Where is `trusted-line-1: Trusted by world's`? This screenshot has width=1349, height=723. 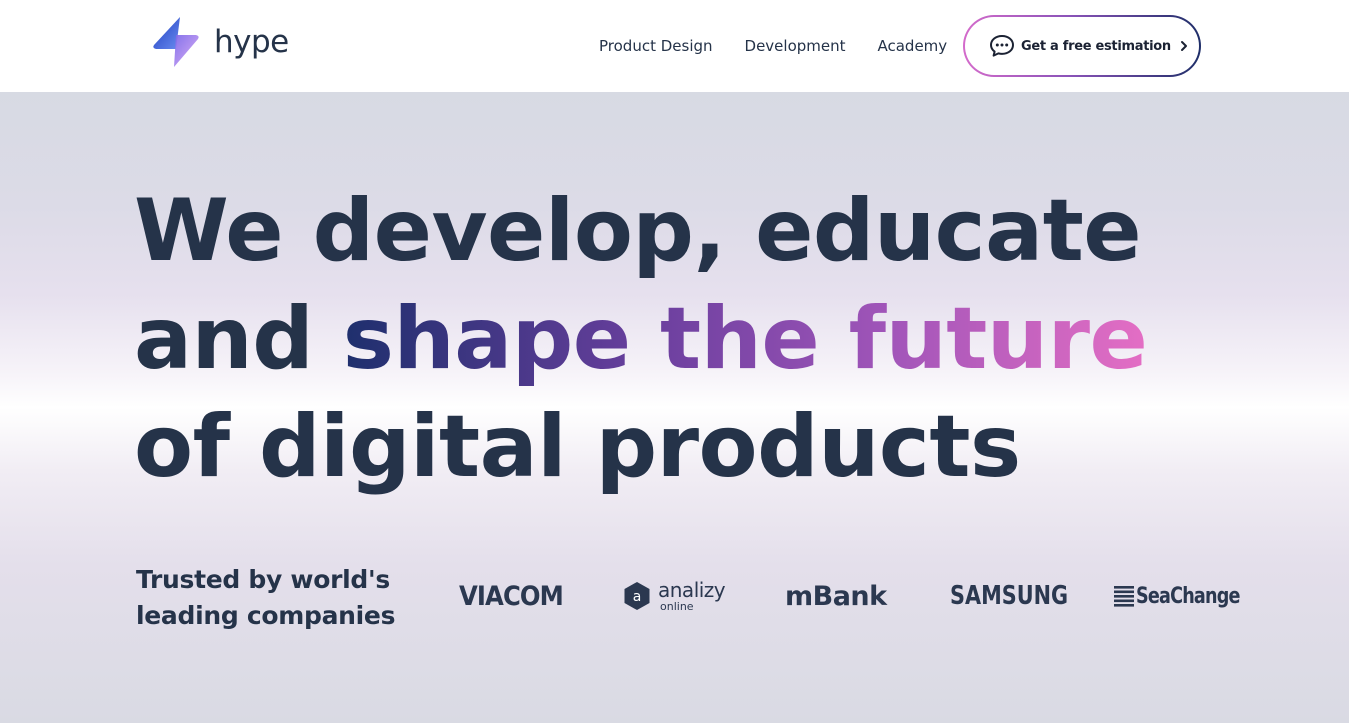 trusted-line-1: Trusted by world's is located at coordinates (263, 579).